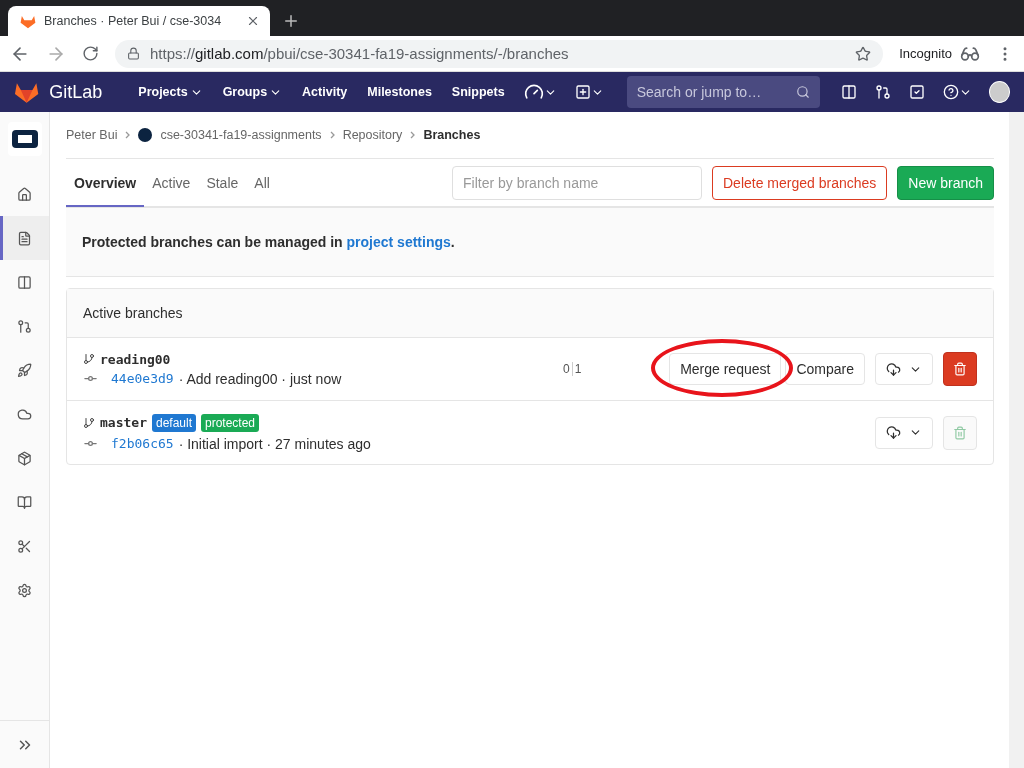  I want to click on nav-menu-item: Projects, so click(170, 92).